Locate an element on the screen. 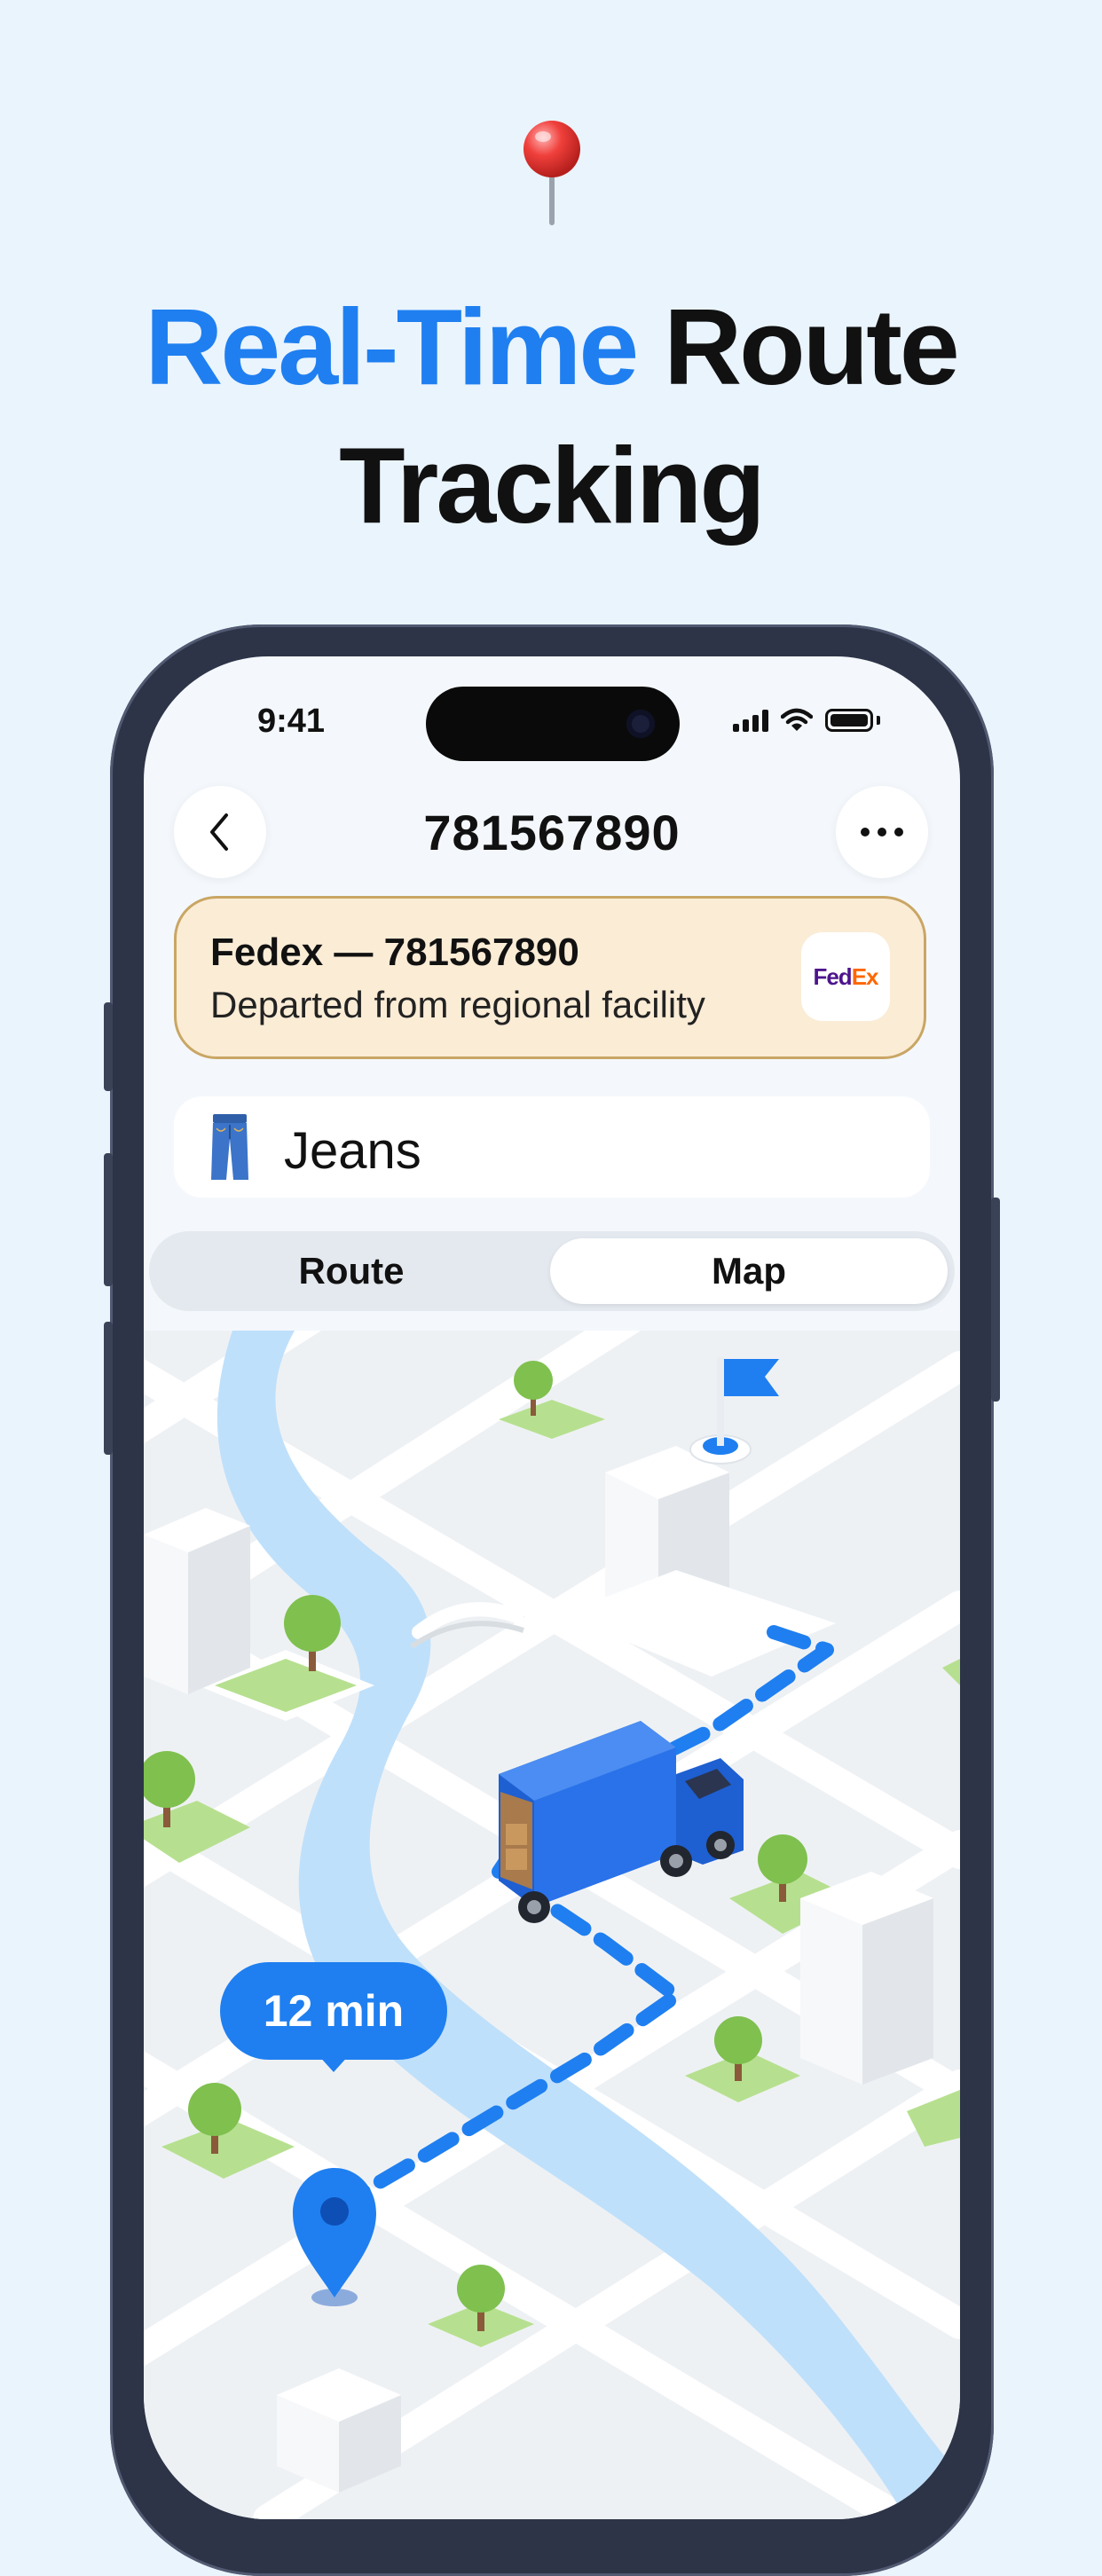 The height and width of the screenshot is (2576, 1102). headline-accent: Real-Time is located at coordinates (392, 347).